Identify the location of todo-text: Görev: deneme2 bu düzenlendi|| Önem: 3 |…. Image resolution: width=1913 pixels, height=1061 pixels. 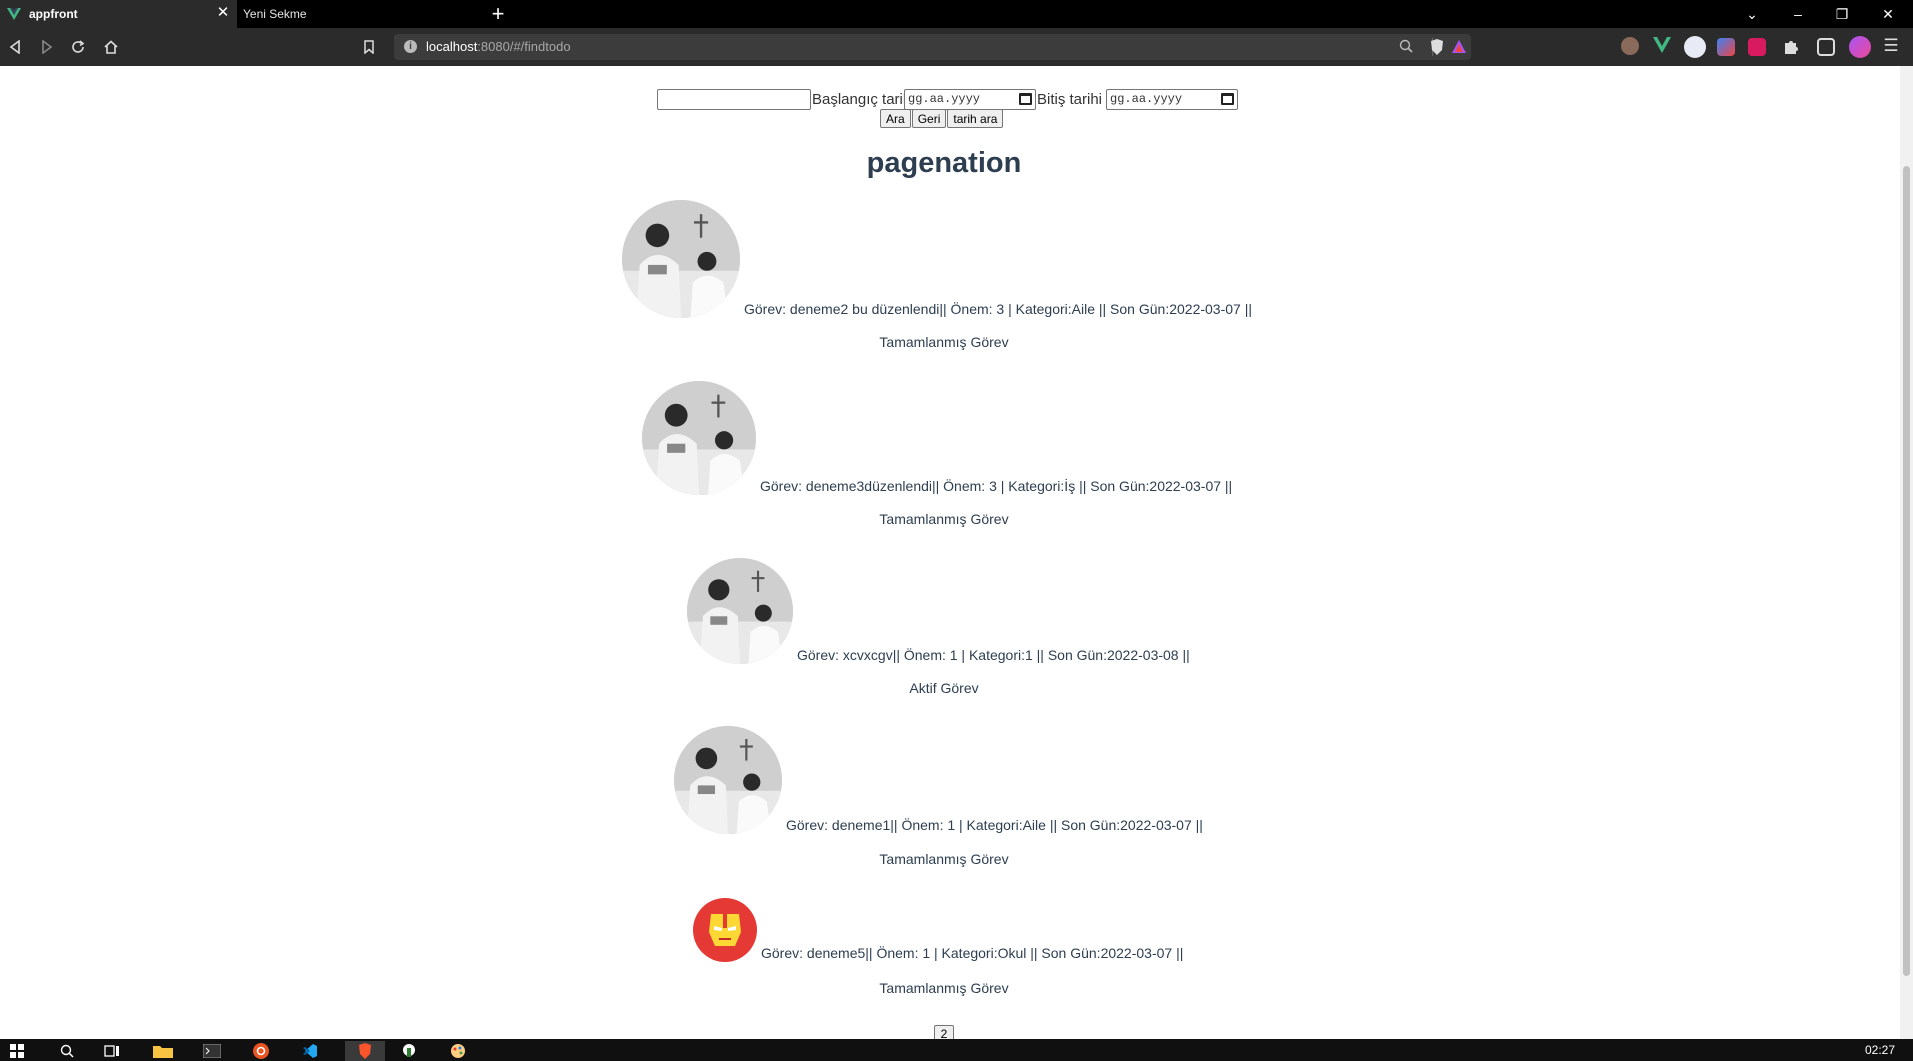
(998, 309).